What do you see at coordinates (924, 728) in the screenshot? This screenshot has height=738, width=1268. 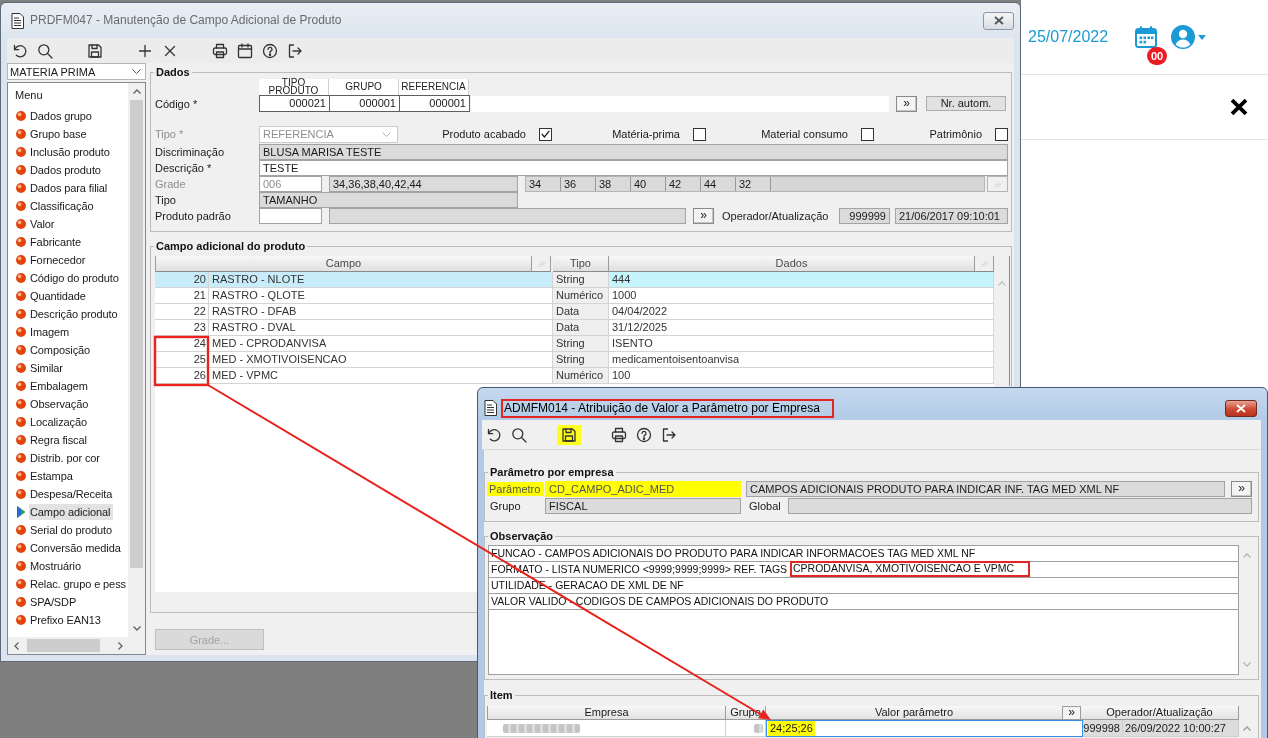 I see `table-cell: 24;25;26` at bounding box center [924, 728].